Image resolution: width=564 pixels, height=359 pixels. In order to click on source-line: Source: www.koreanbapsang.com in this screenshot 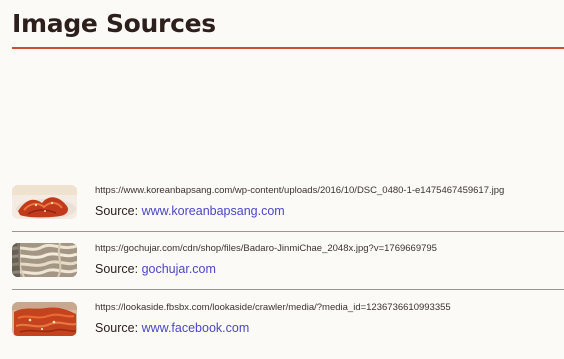, I will do `click(190, 211)`.